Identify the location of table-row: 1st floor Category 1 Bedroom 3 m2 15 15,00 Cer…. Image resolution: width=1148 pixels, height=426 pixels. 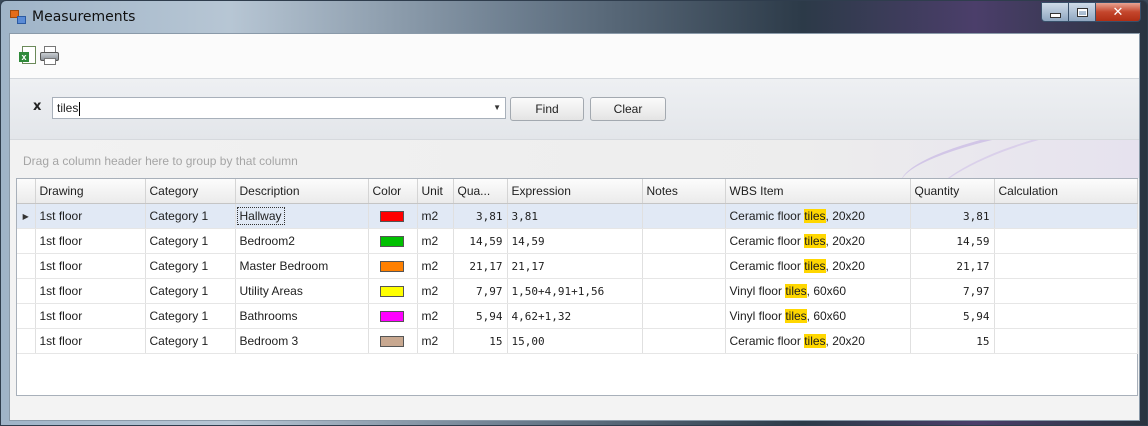
(577, 341).